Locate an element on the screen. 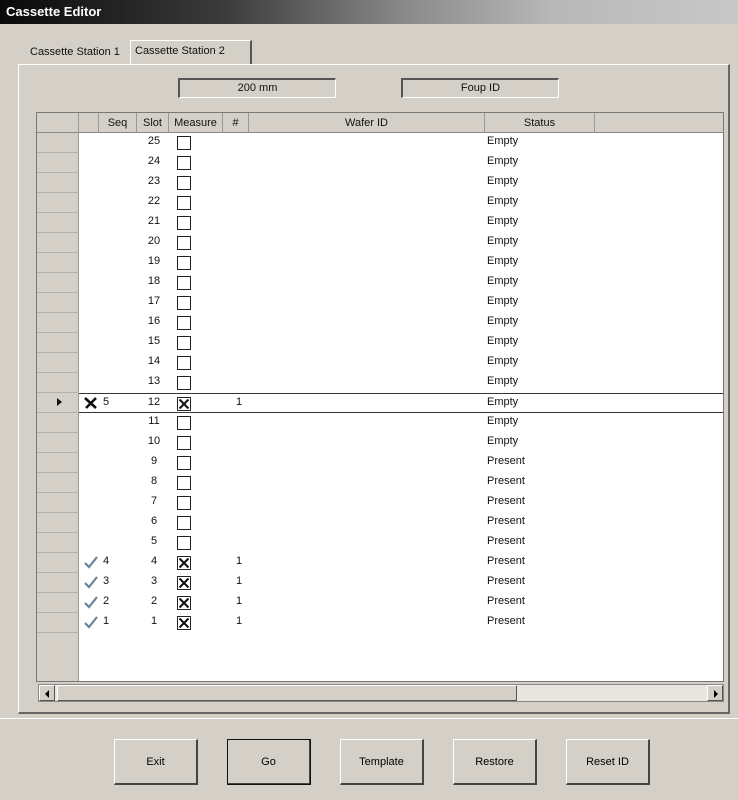 Image resolution: width=738 pixels, height=800 pixels. seq-cell: 1 is located at coordinates (106, 621).